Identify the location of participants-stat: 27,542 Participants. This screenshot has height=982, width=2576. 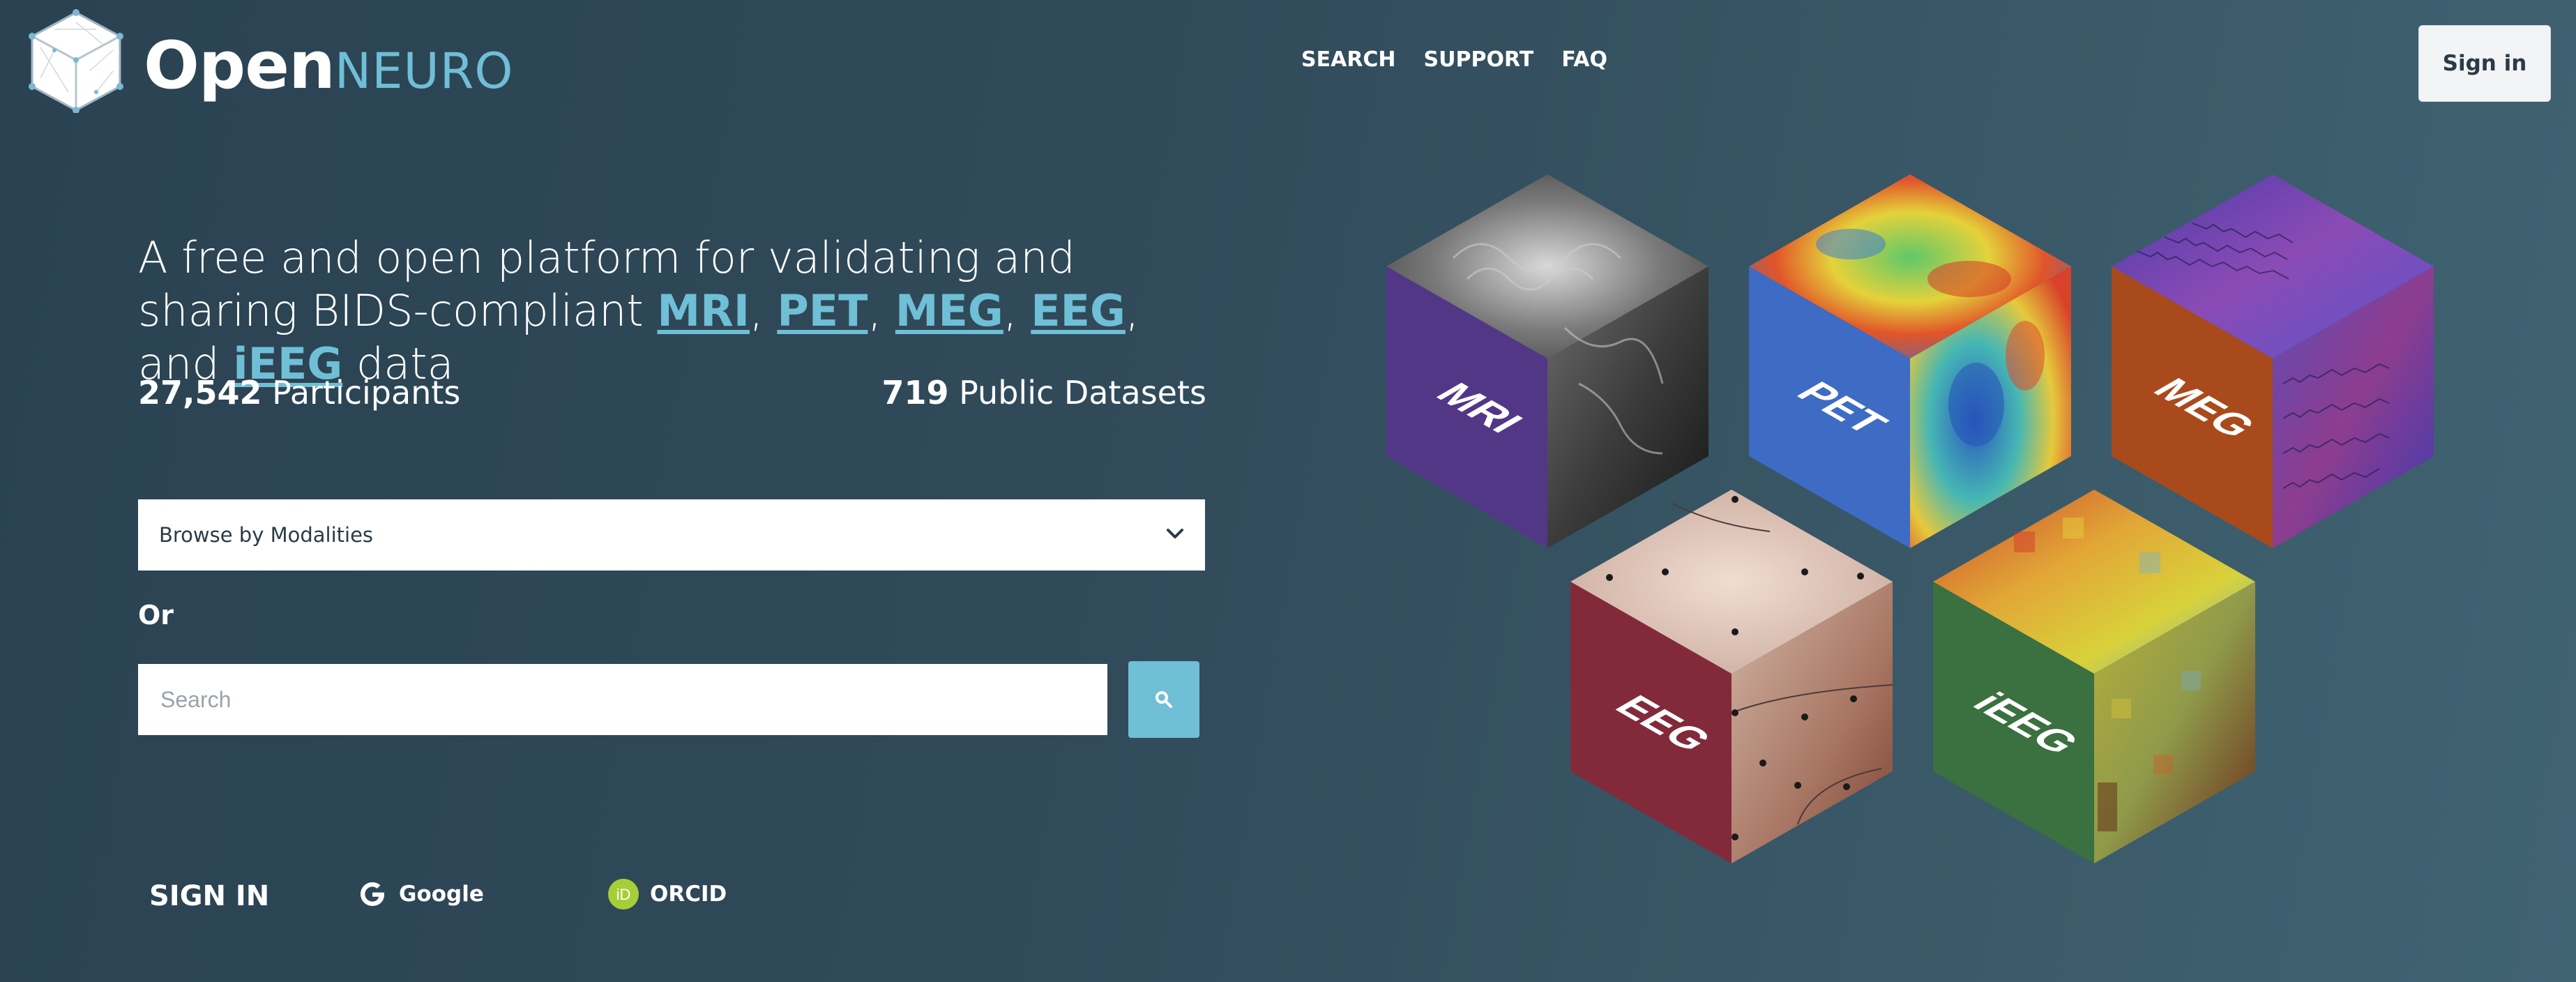
(299, 392).